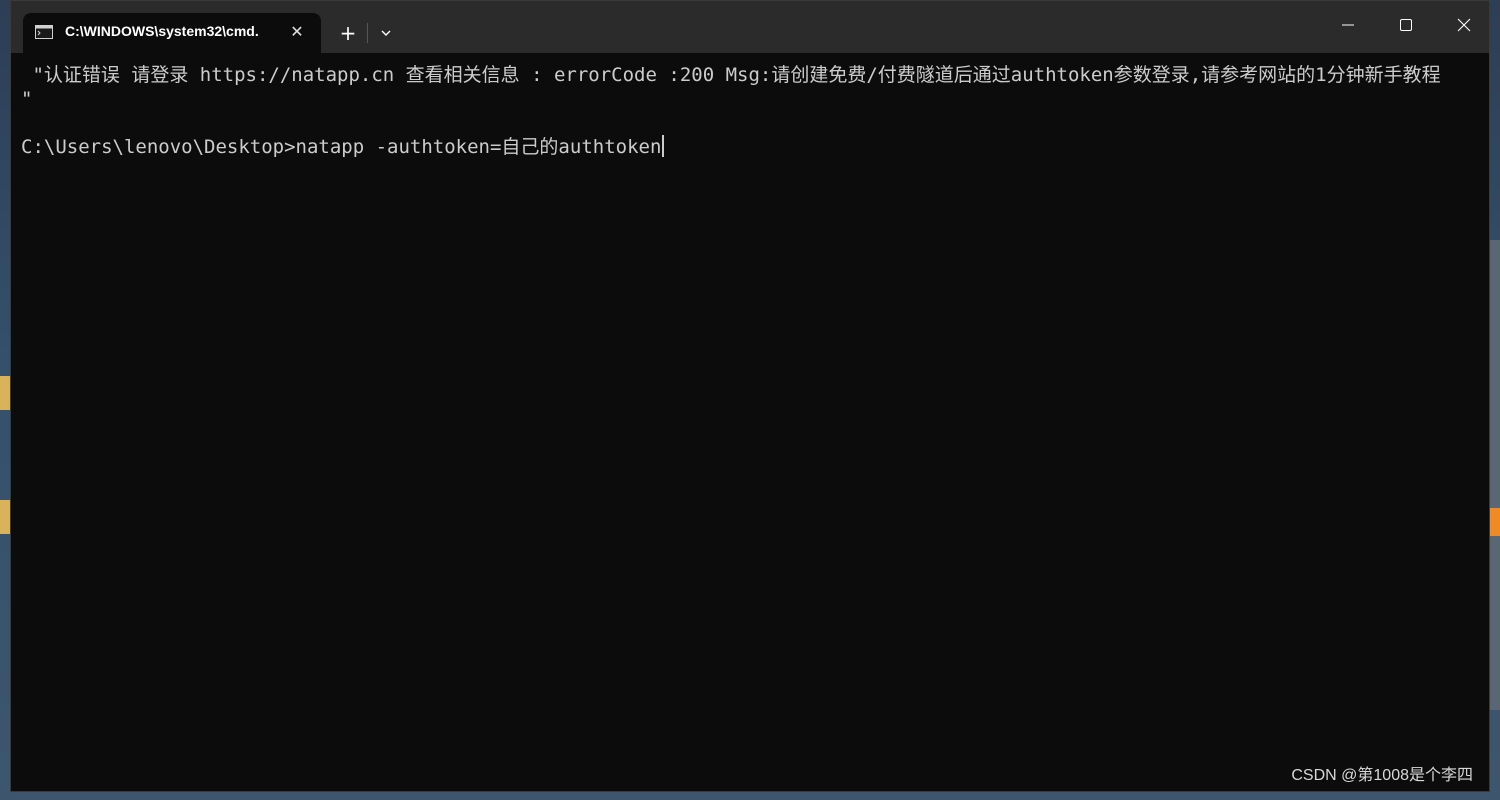 This screenshot has height=800, width=1500. What do you see at coordinates (1348, 25) in the screenshot?
I see `minimize-icon` at bounding box center [1348, 25].